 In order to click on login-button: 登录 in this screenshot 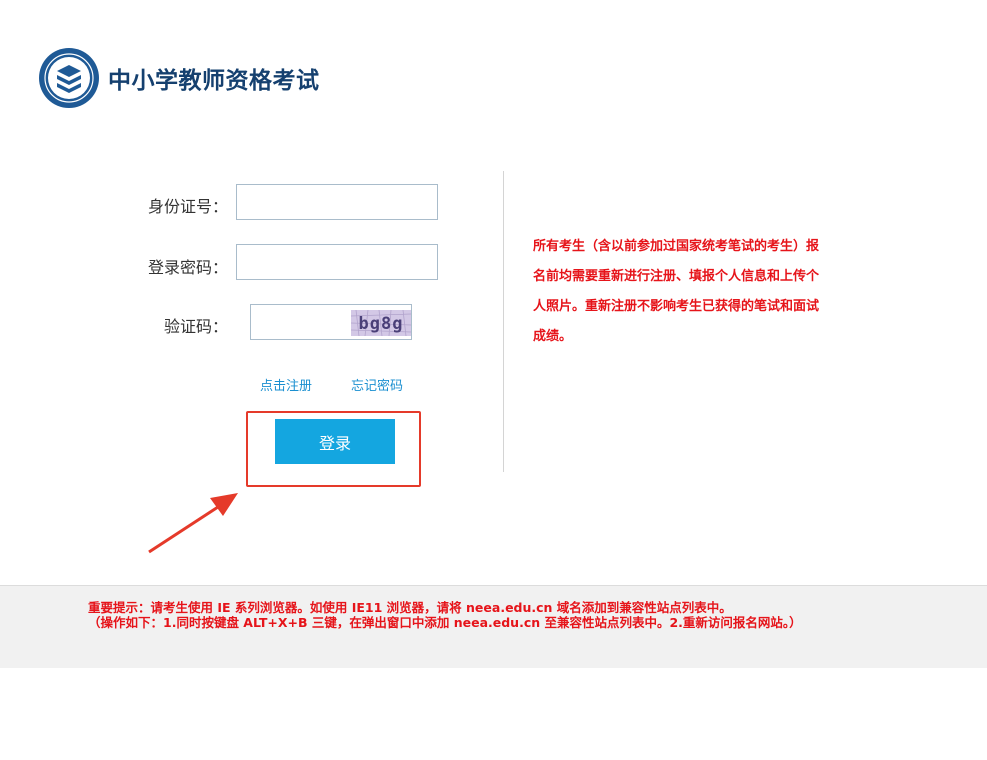, I will do `click(335, 441)`.